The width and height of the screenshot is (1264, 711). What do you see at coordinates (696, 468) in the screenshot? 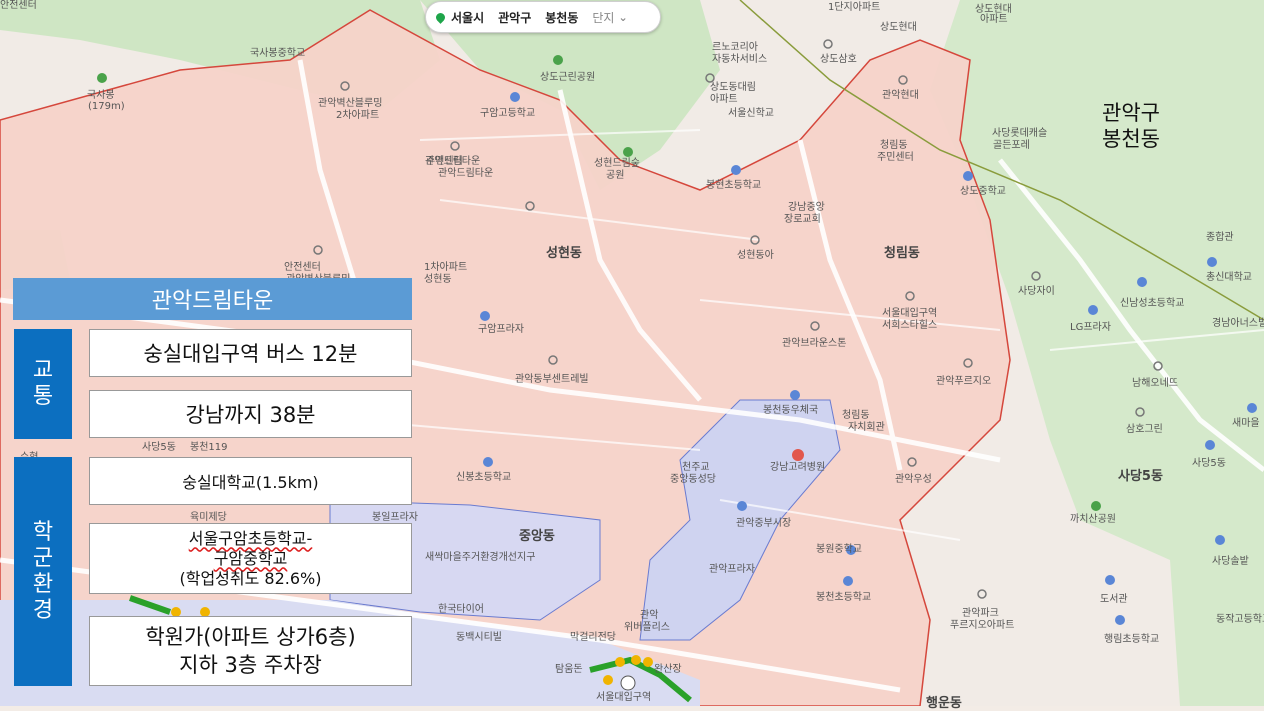
I see `map-place-label: 천주교` at bounding box center [696, 468].